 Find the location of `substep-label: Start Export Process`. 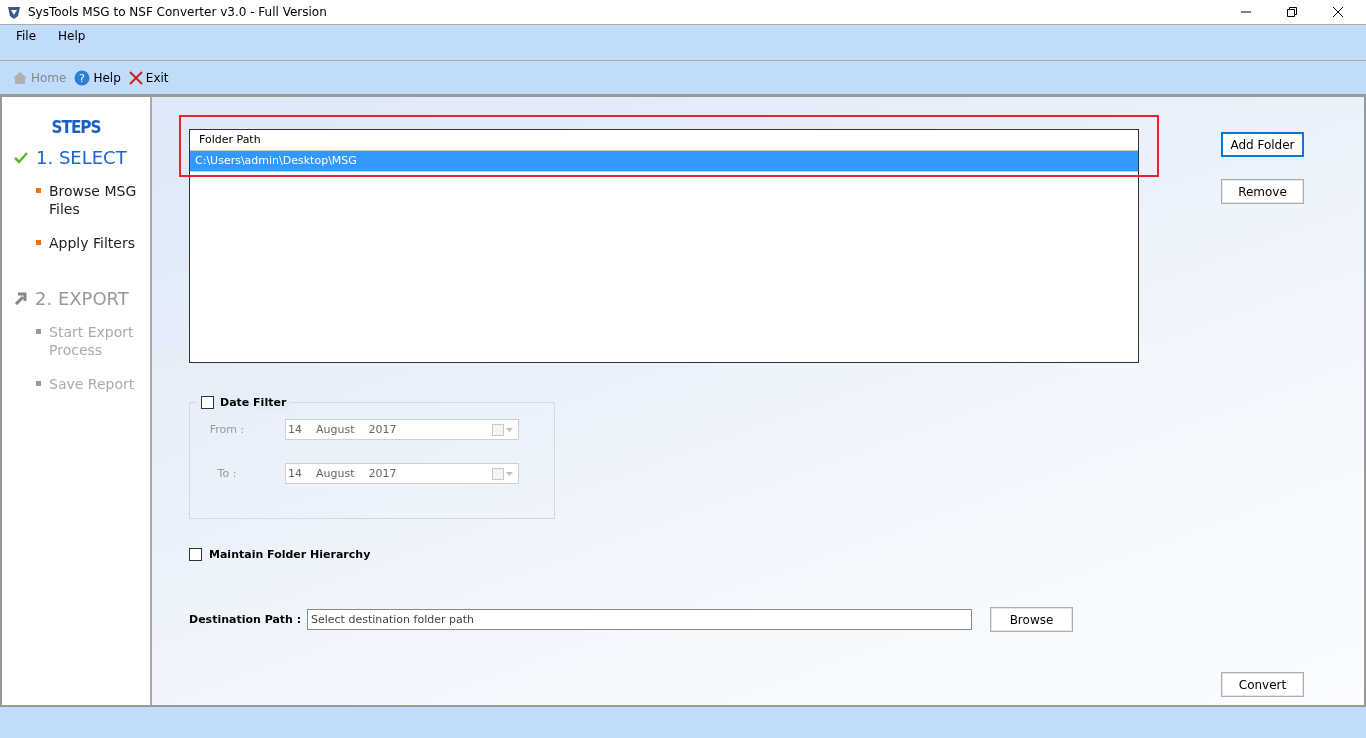

substep-label: Start Export Process is located at coordinates (92, 341).